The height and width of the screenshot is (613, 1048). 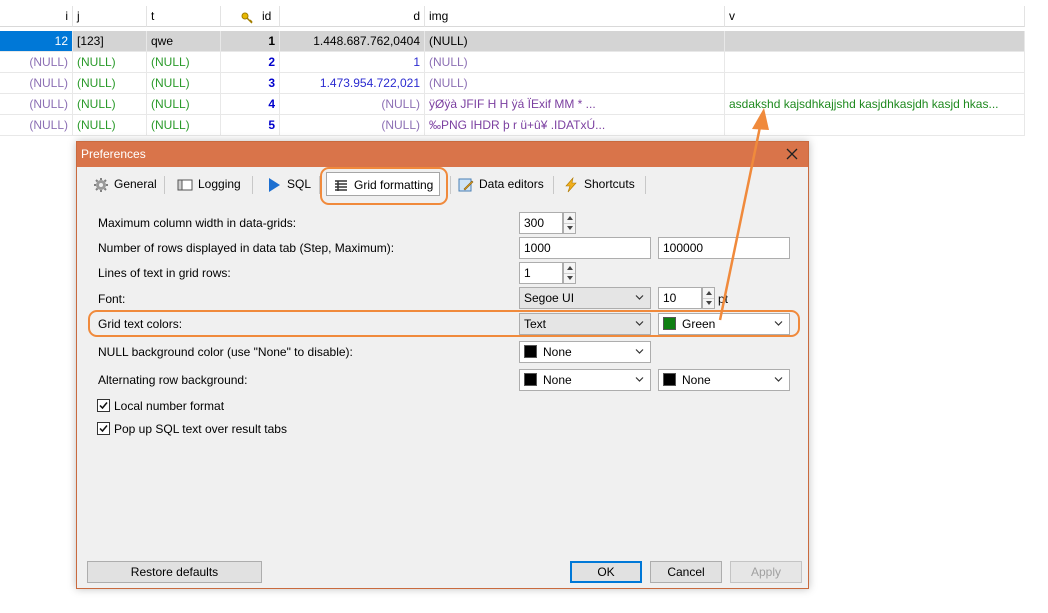 I want to click on grid-header: i j t id d img v, so click(x=512, y=16).